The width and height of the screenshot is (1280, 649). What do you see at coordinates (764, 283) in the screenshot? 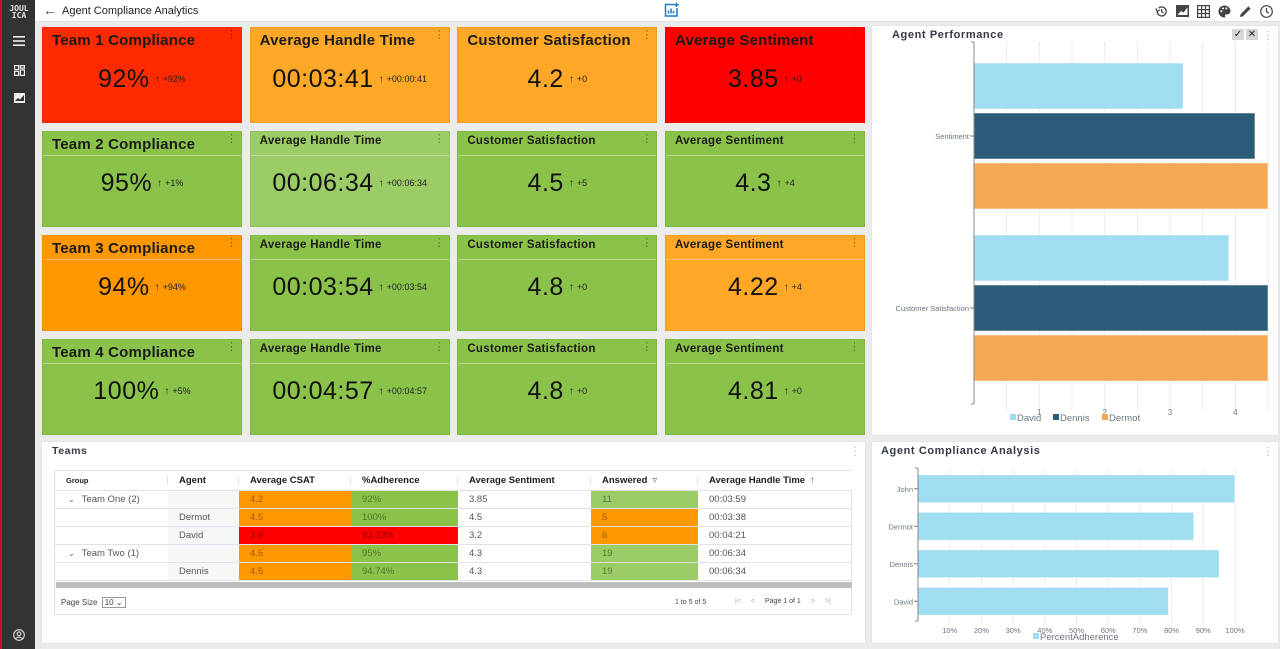
I see `kpi-tile: Average Sentiment ⋮ 4.22 ↑ +4` at bounding box center [764, 283].